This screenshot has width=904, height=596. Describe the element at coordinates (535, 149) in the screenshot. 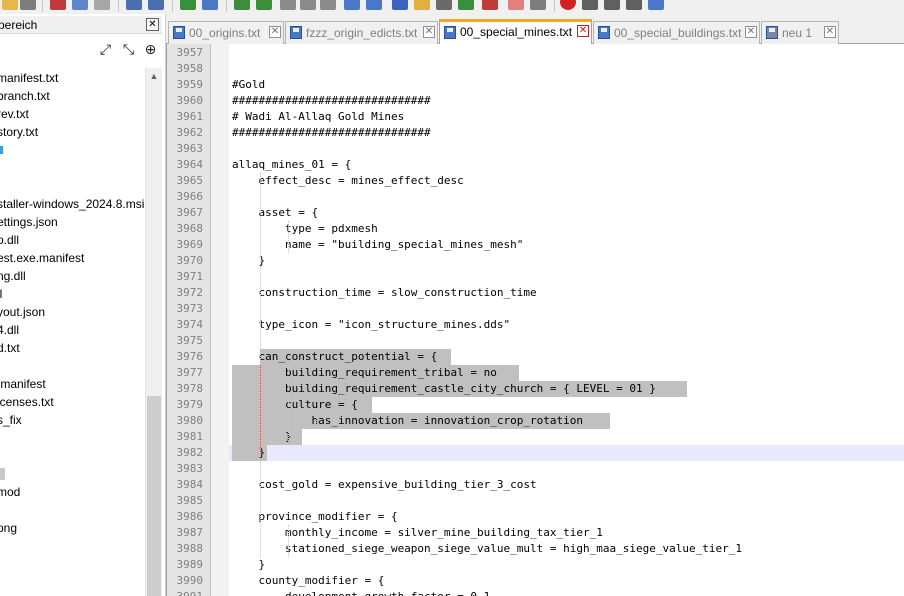

I see `code-line: 3963` at that location.